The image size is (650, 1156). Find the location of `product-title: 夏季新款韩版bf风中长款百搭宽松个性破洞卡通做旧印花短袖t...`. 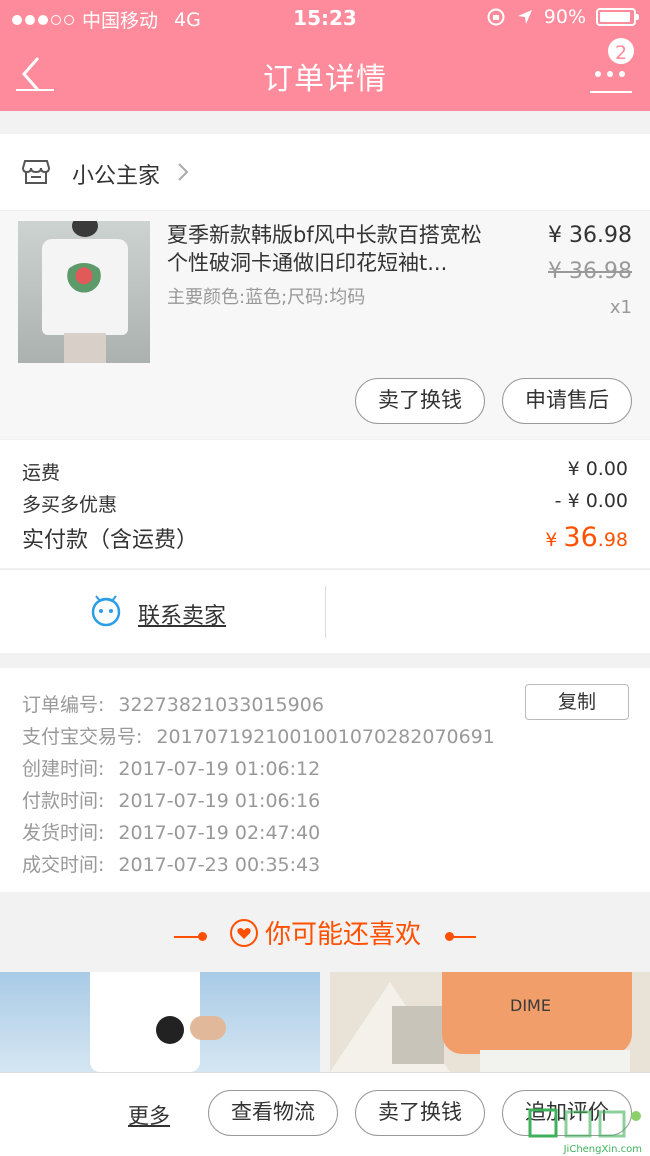

product-title: 夏季新款韩版bf风中长款百搭宽松个性破洞卡通做旧印花短袖t... is located at coordinates (334, 249).